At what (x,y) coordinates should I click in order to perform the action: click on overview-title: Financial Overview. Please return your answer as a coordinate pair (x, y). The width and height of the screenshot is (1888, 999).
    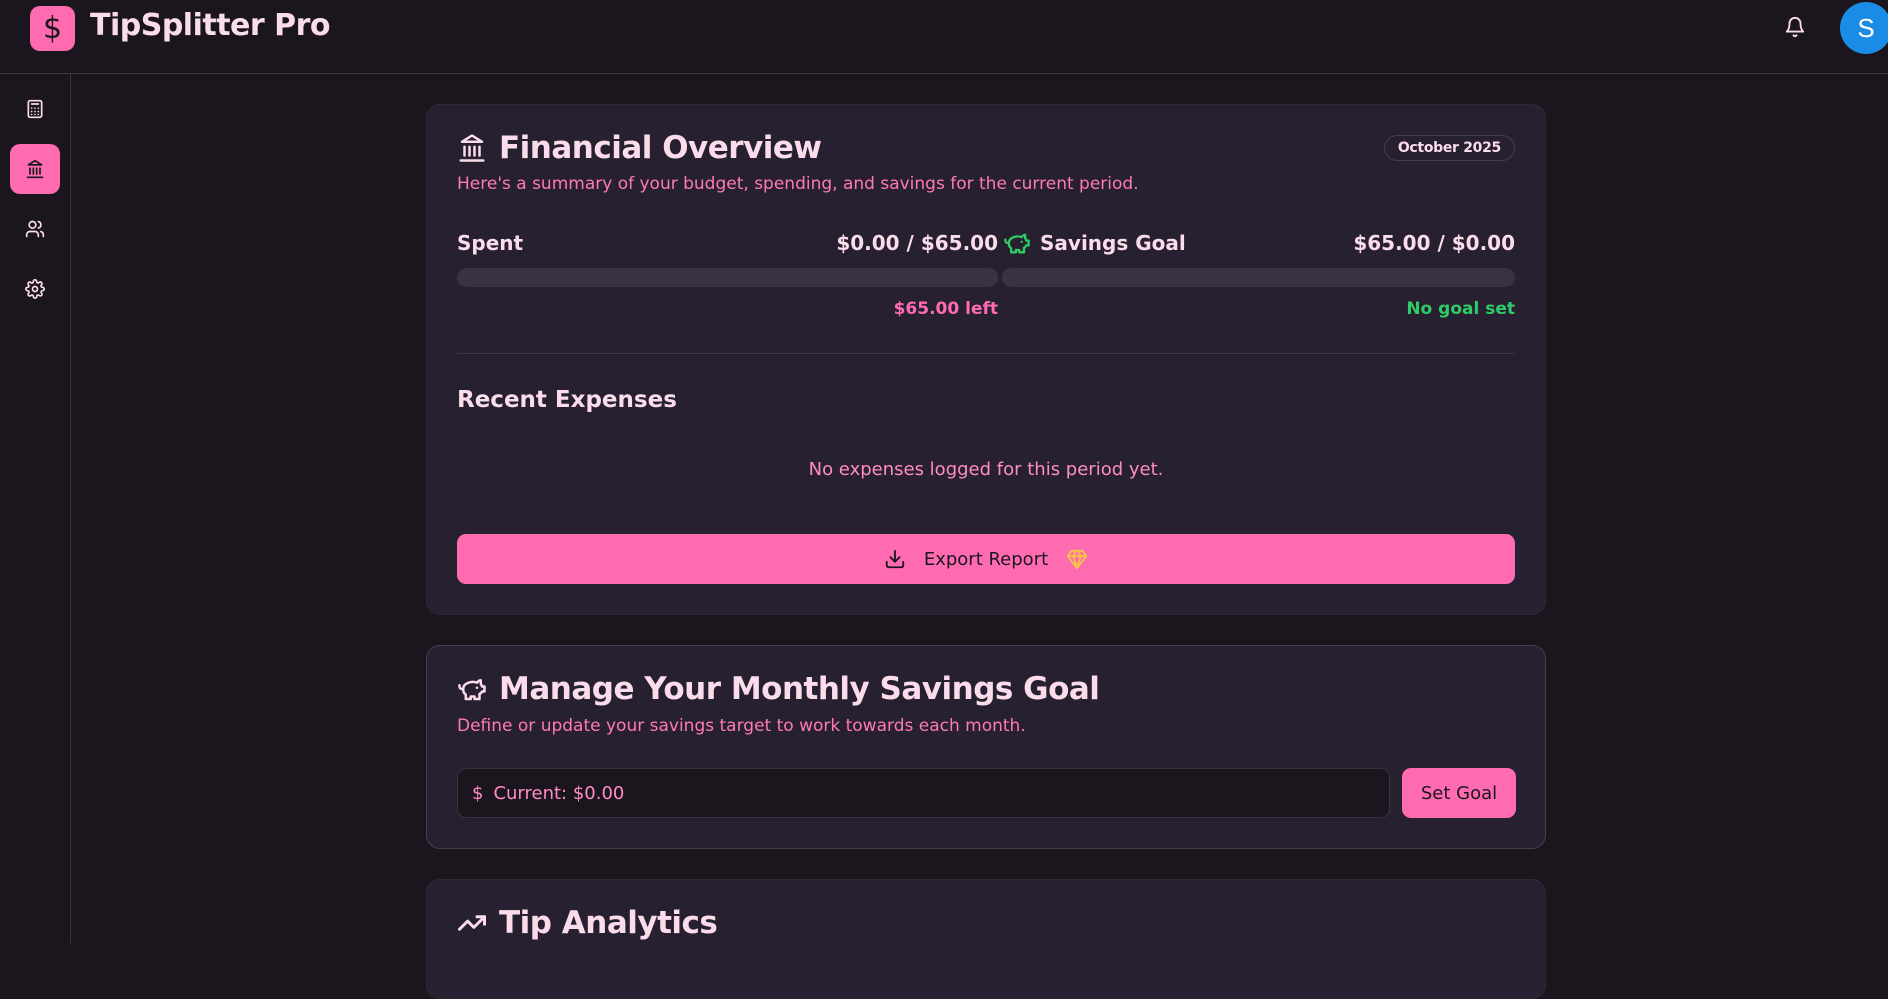
    Looking at the image, I should click on (639, 148).